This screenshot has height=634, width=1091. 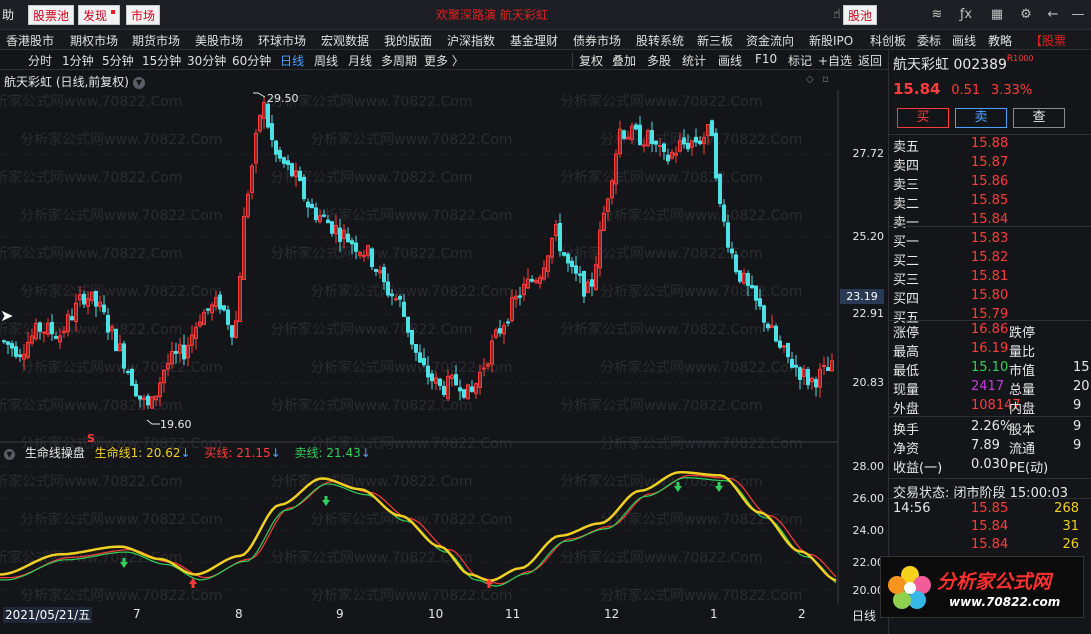 I want to click on stat-value-2: 15, so click(x=1081, y=367).